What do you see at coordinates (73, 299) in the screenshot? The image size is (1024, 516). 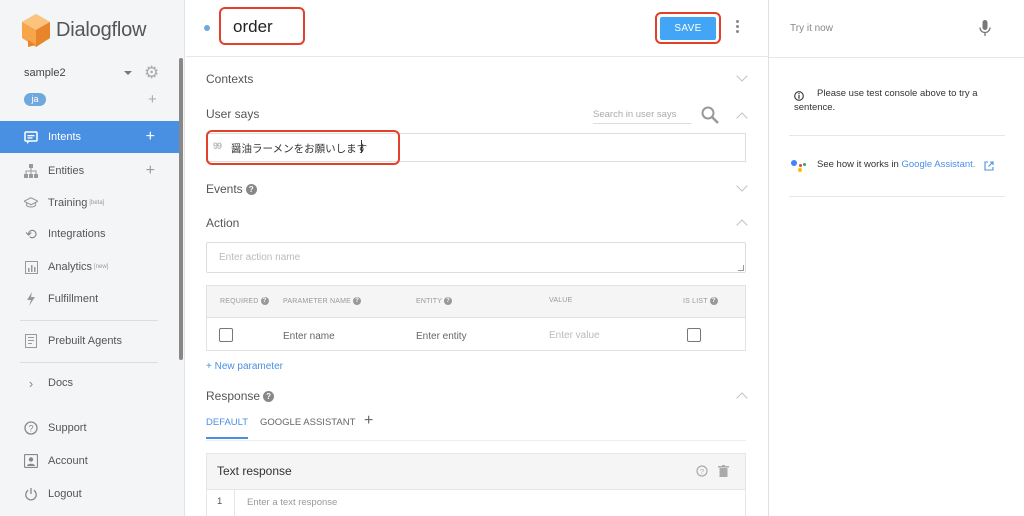 I see `sidebar-item-label: Fulfillment` at bounding box center [73, 299].